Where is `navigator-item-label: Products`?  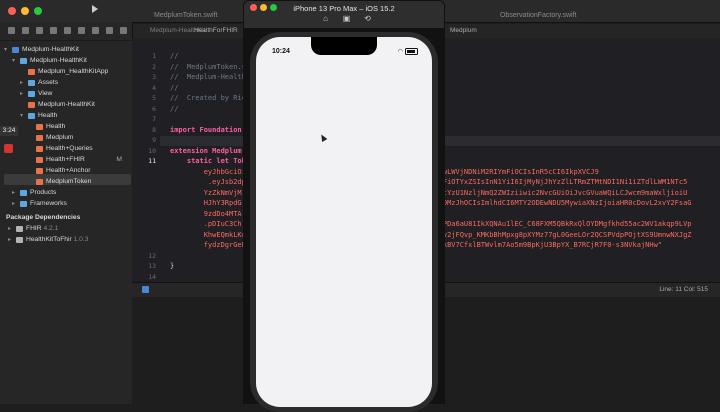
navigator-item-label: Products is located at coordinates (43, 192).